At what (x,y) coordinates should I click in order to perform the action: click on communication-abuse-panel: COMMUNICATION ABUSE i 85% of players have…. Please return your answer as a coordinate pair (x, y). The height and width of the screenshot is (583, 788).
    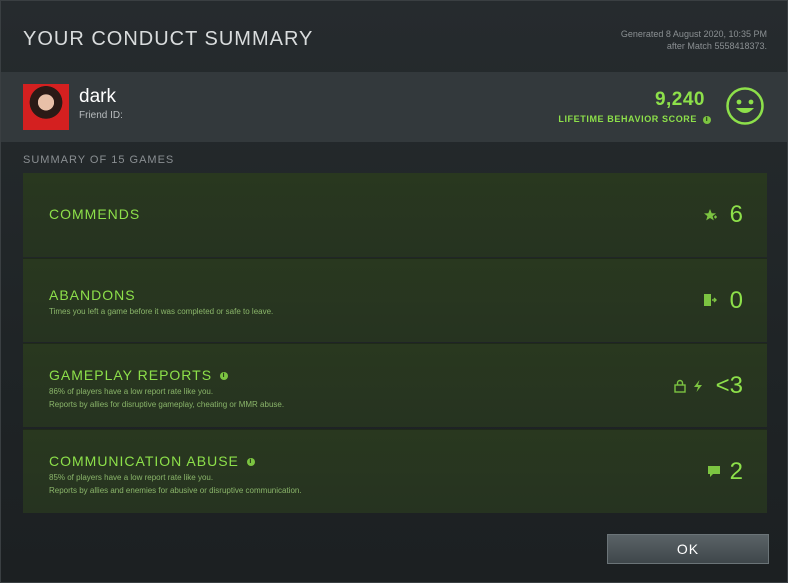
    Looking at the image, I should click on (395, 471).